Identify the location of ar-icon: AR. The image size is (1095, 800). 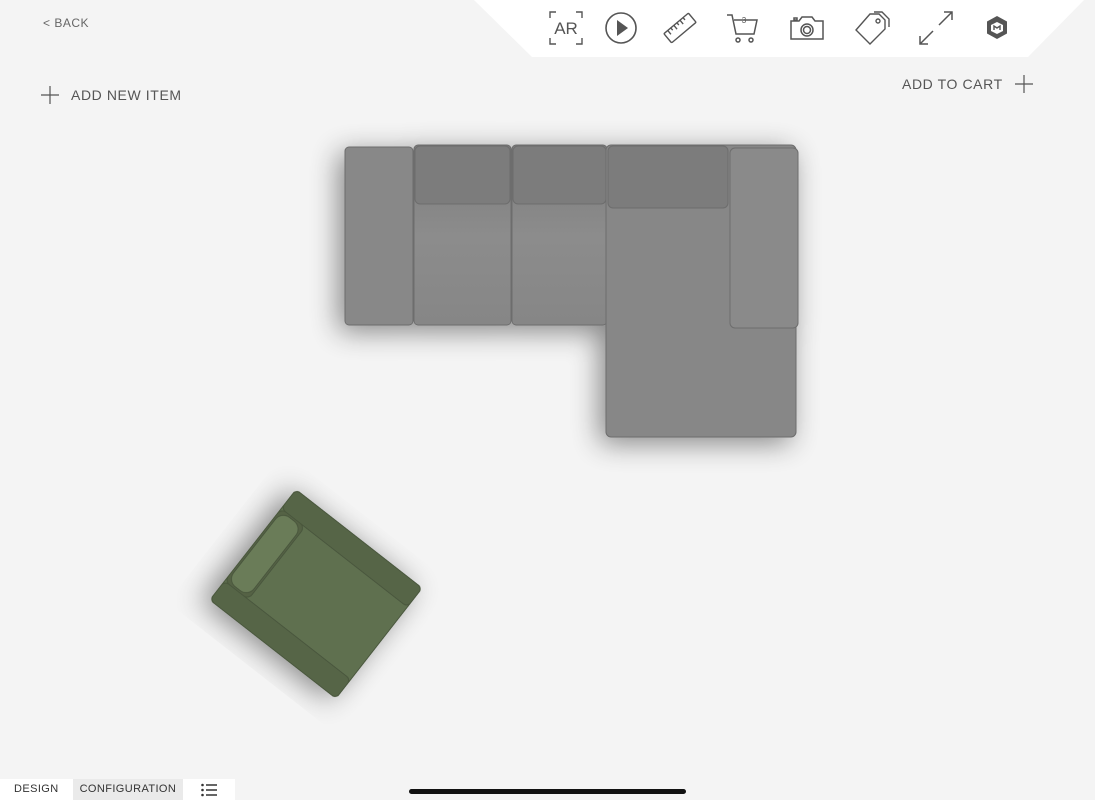
(566, 28).